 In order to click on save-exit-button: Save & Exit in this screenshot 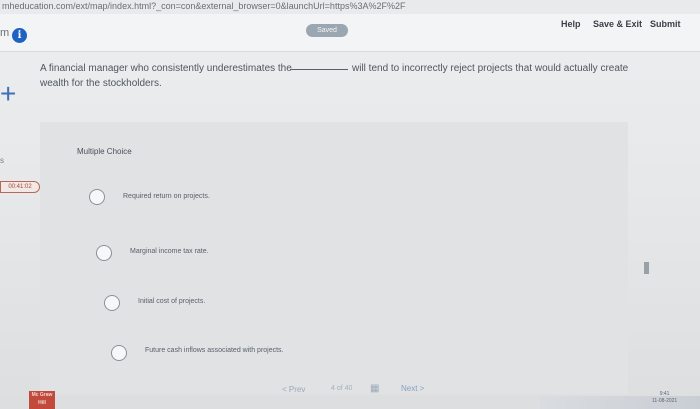, I will do `click(617, 24)`.